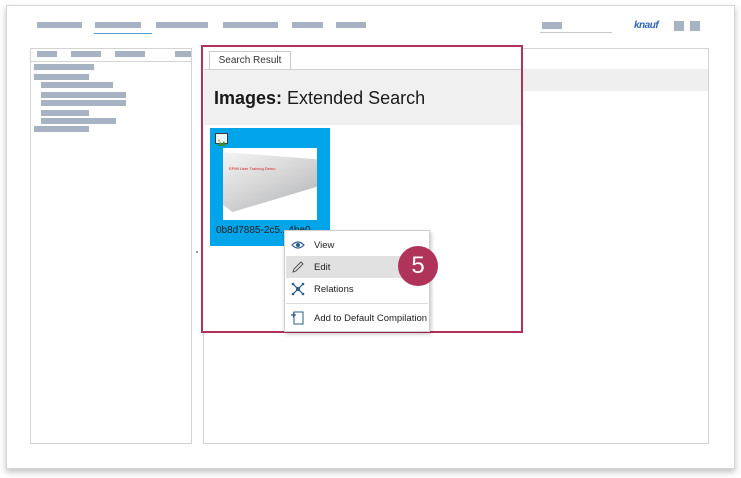 The height and width of the screenshot is (478, 741). Describe the element at coordinates (552, 25) in the screenshot. I see `search-input-value` at that location.